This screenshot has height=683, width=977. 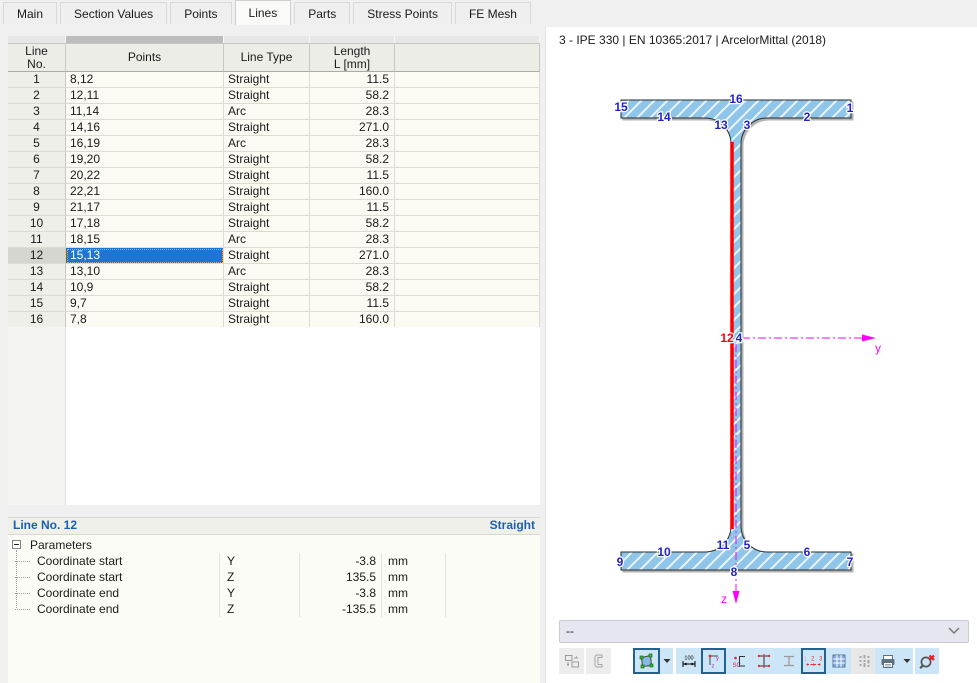 What do you see at coordinates (30, 13) in the screenshot?
I see `tab-main: Main` at bounding box center [30, 13].